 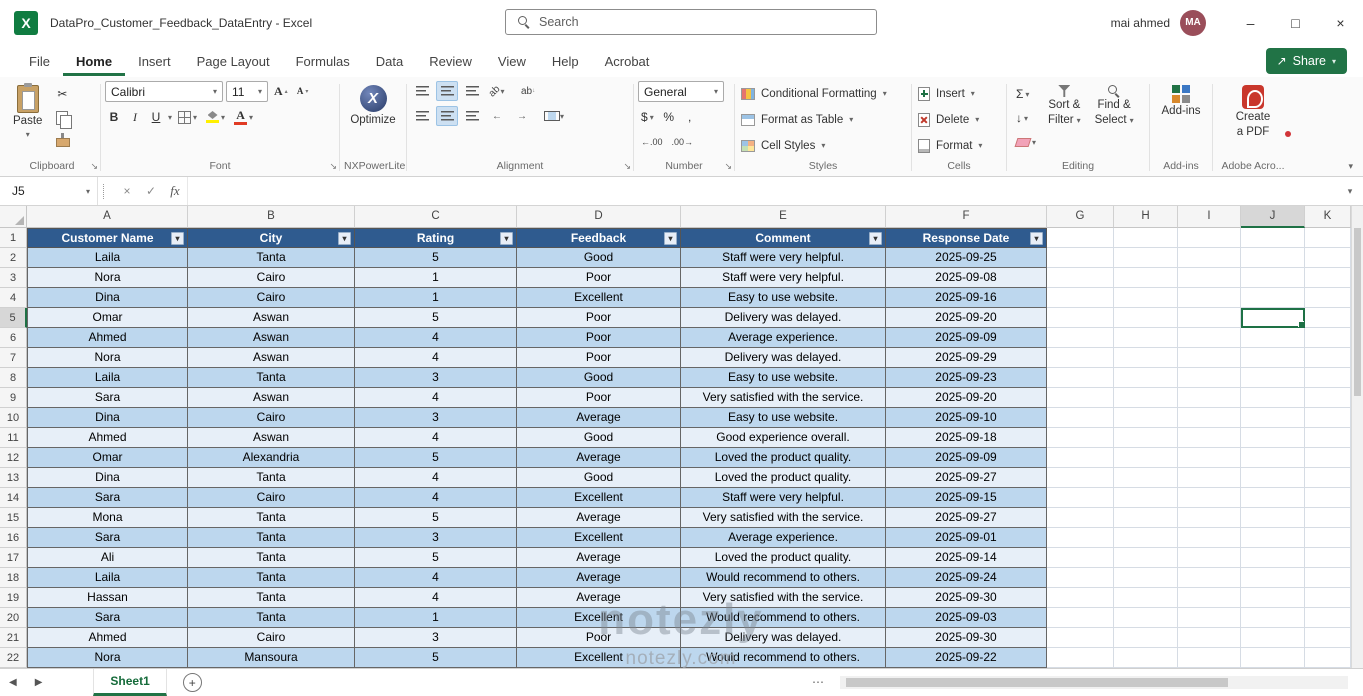 I want to click on table-header-comment: Comment ▾, so click(x=783, y=238).